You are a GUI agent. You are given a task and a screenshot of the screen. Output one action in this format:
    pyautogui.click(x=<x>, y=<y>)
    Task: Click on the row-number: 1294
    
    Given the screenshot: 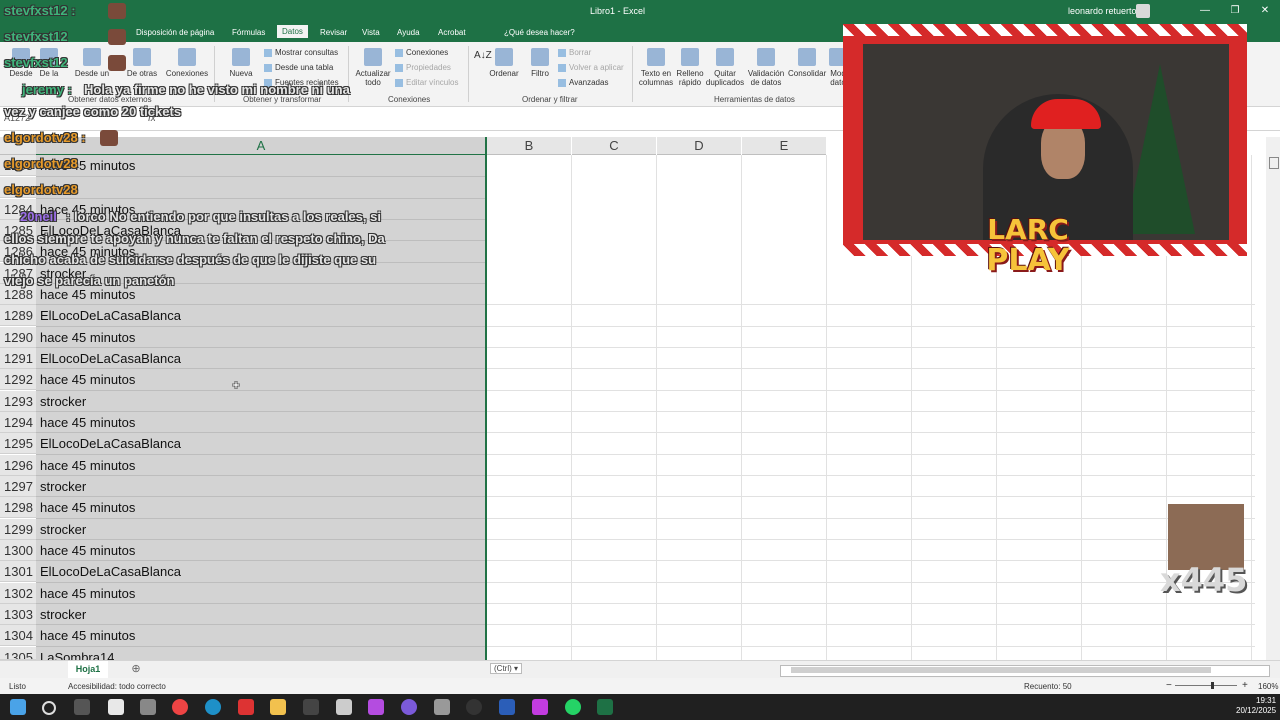 What is the action you would take?
    pyautogui.click(x=18, y=422)
    